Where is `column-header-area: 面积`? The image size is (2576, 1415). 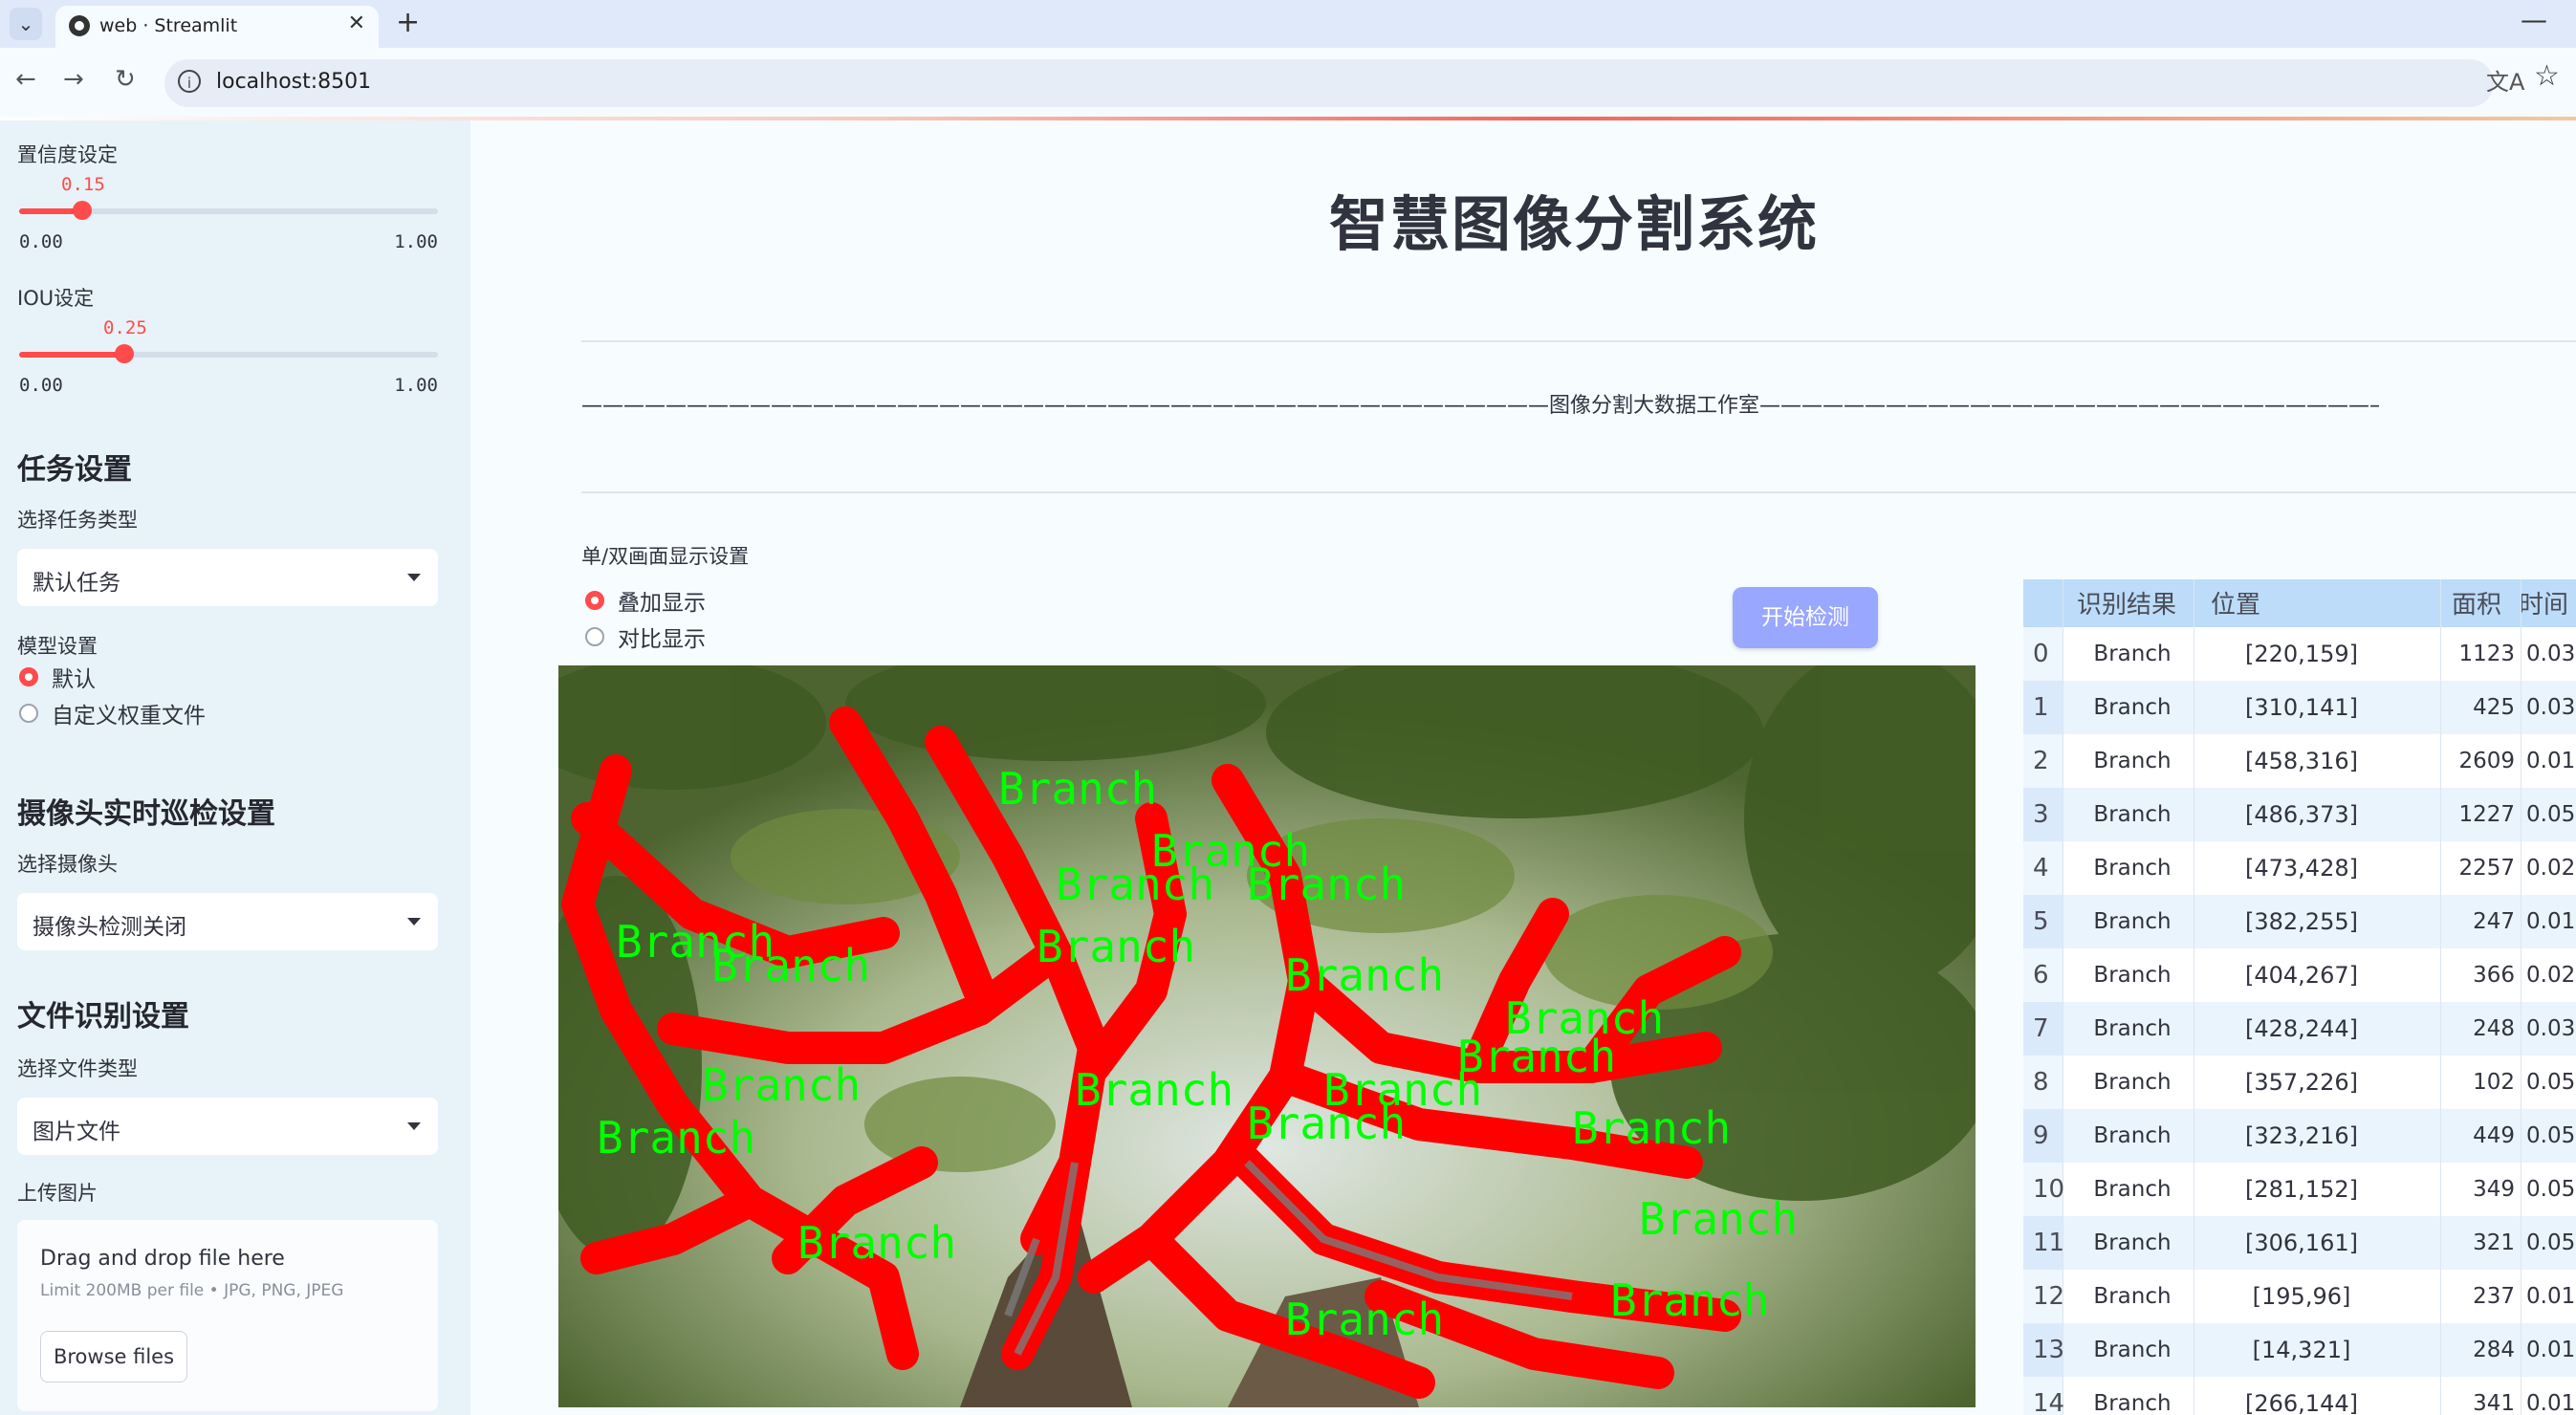
column-header-area: 面积 is located at coordinates (2490, 603).